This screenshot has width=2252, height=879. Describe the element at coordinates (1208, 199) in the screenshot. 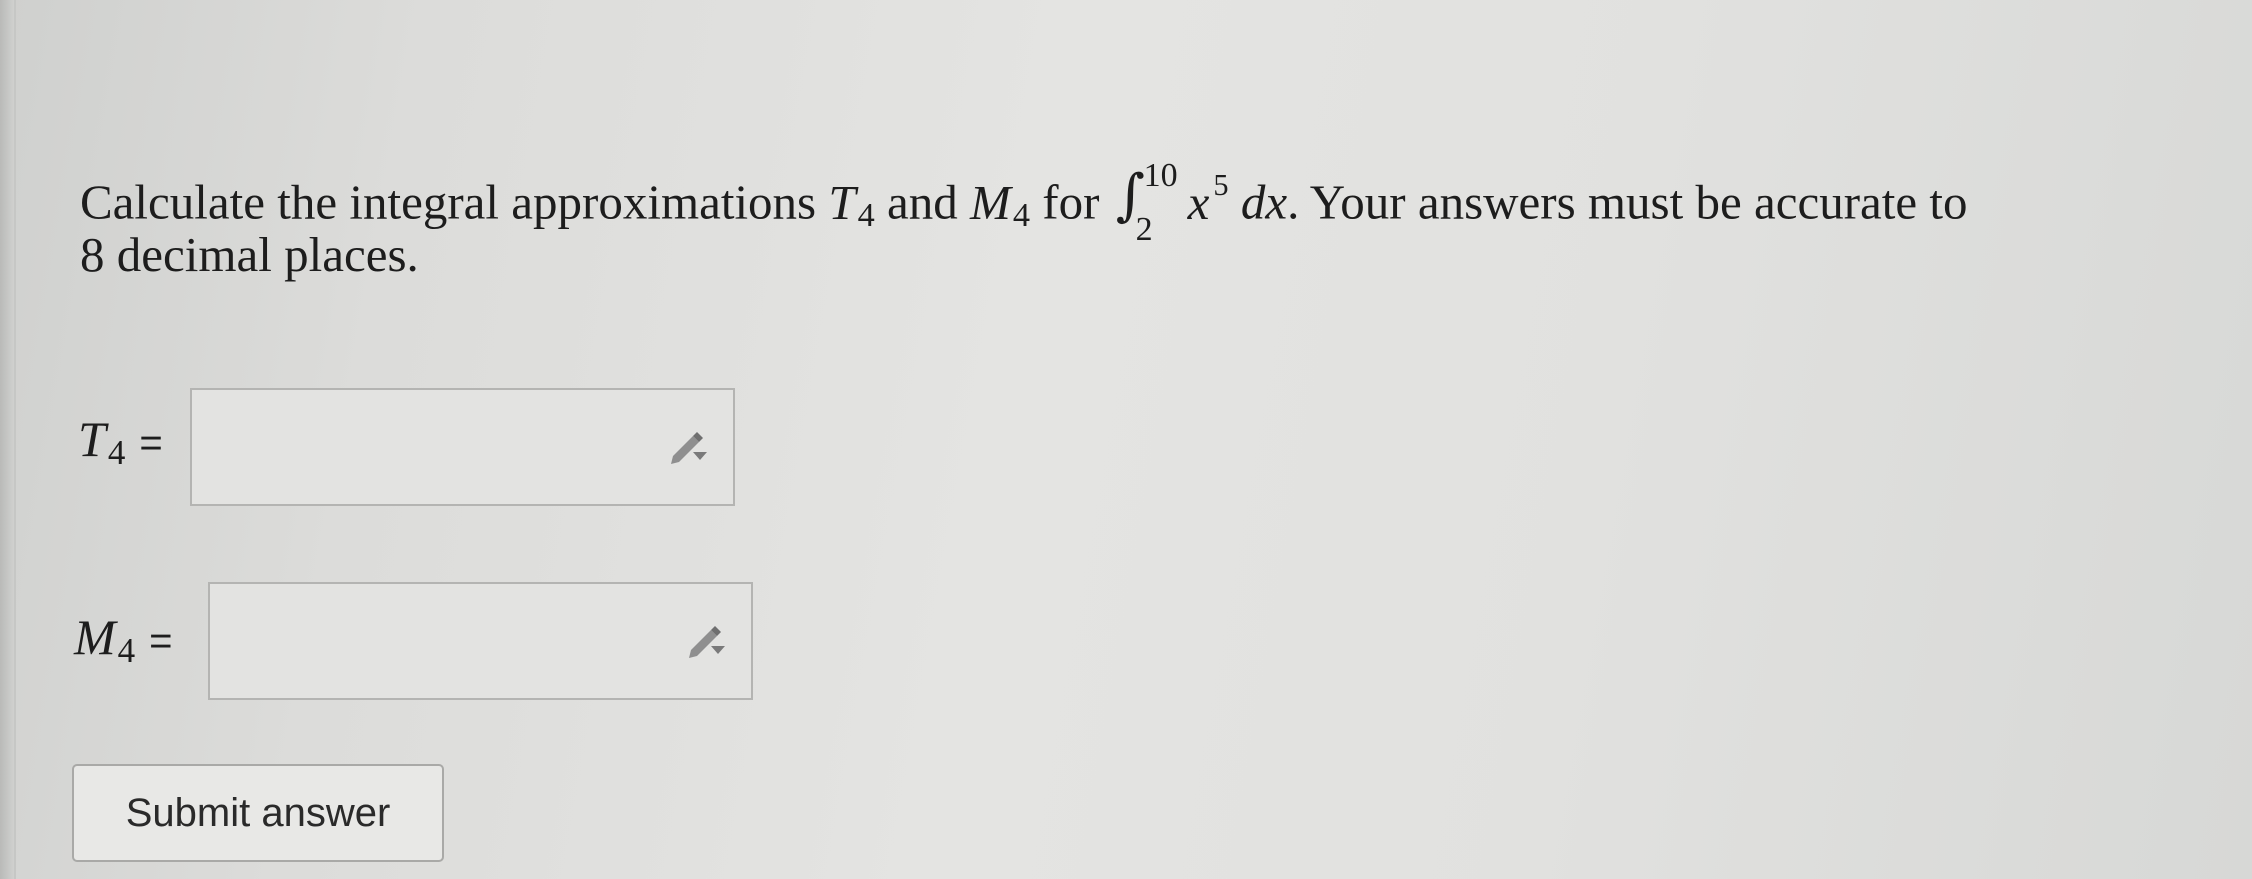

I see `integrand: x5` at that location.